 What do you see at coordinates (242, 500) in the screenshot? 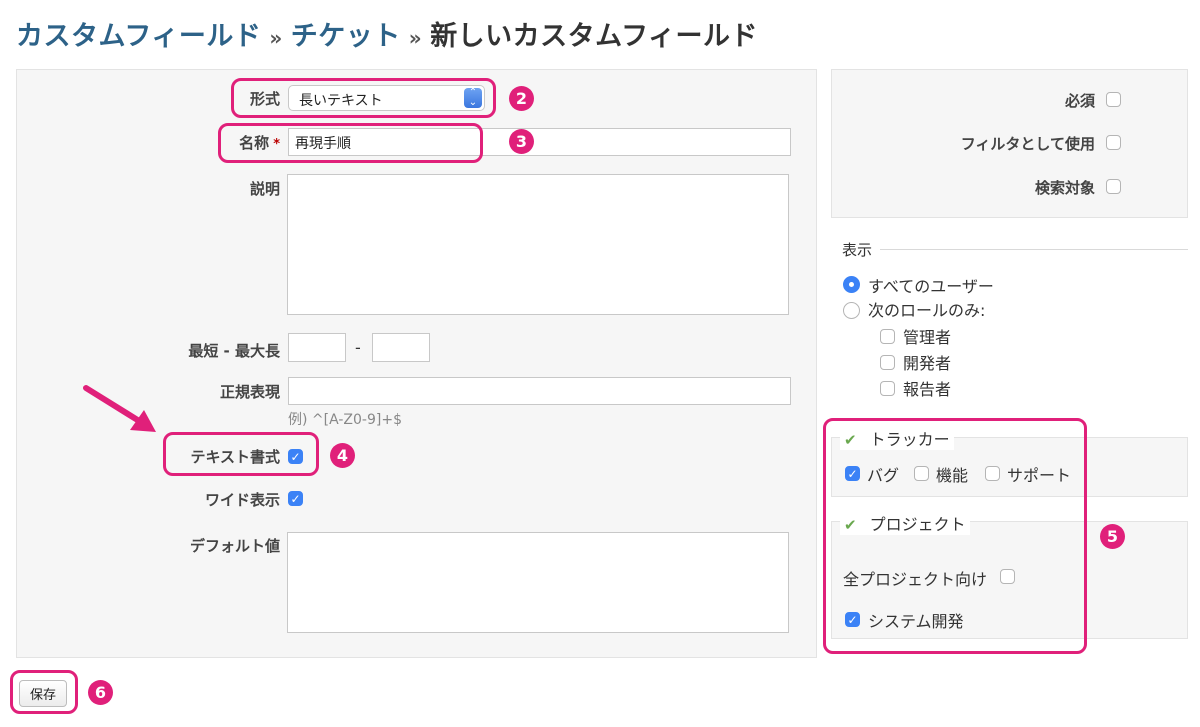
I see `wide-label: ワイド表示` at bounding box center [242, 500].